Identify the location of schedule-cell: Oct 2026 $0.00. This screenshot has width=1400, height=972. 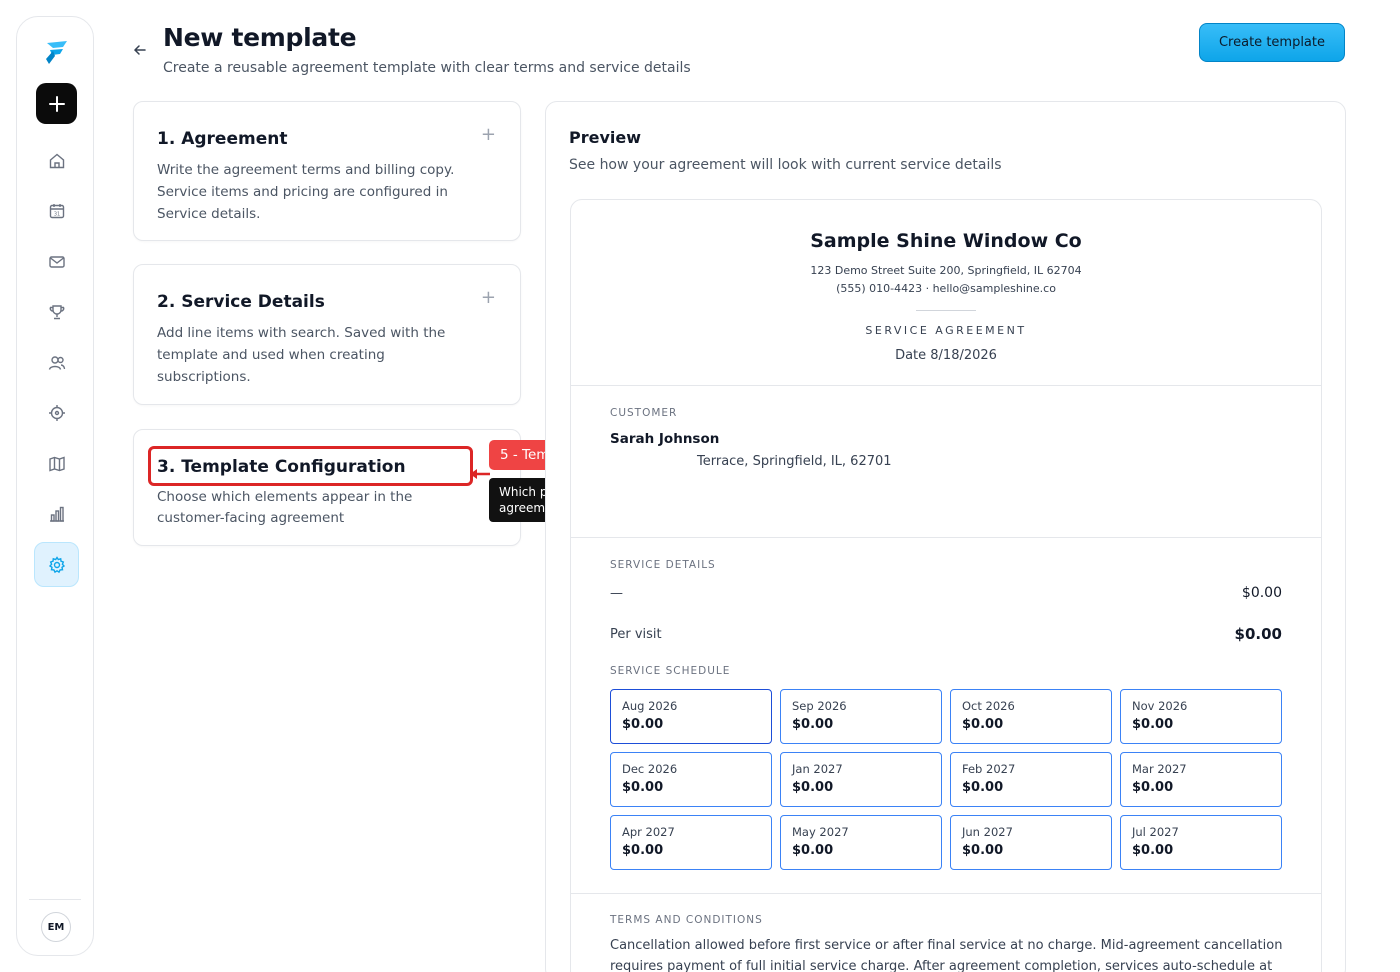
(1031, 716).